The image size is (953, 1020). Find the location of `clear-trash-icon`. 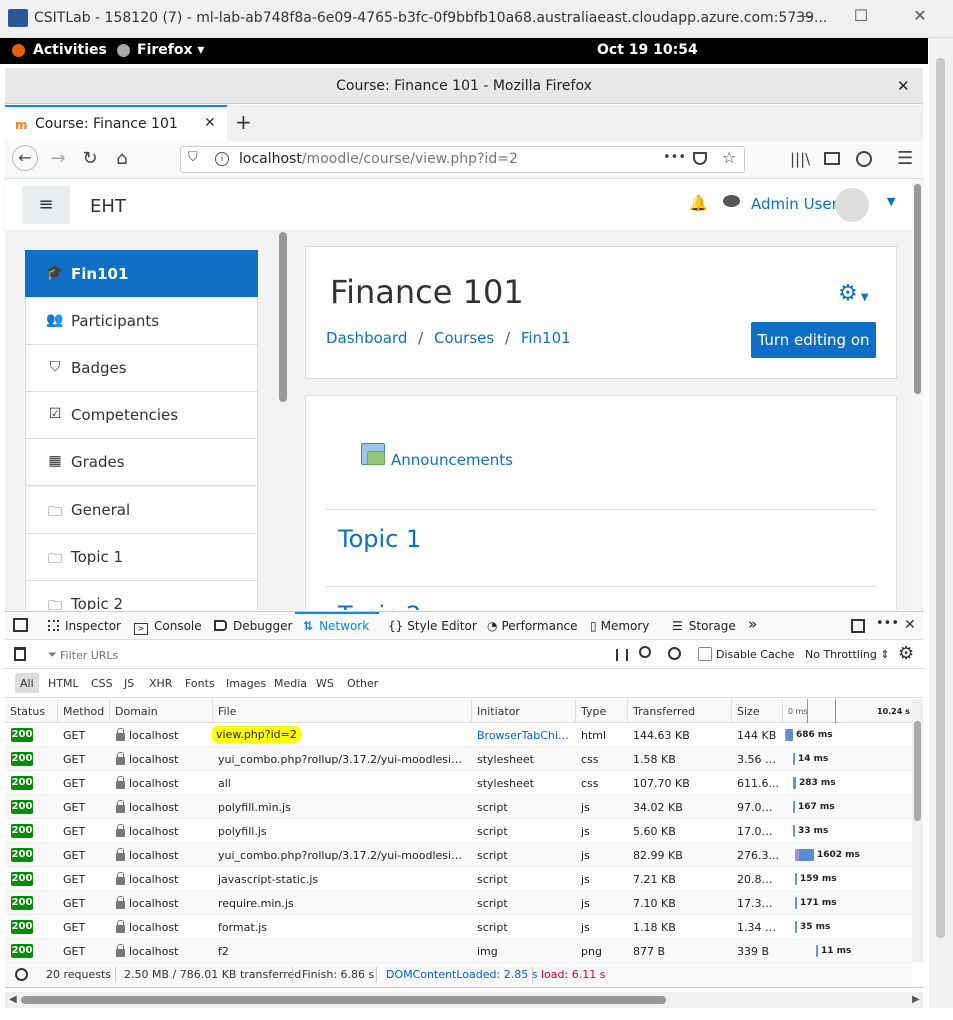

clear-trash-icon is located at coordinates (20, 654).